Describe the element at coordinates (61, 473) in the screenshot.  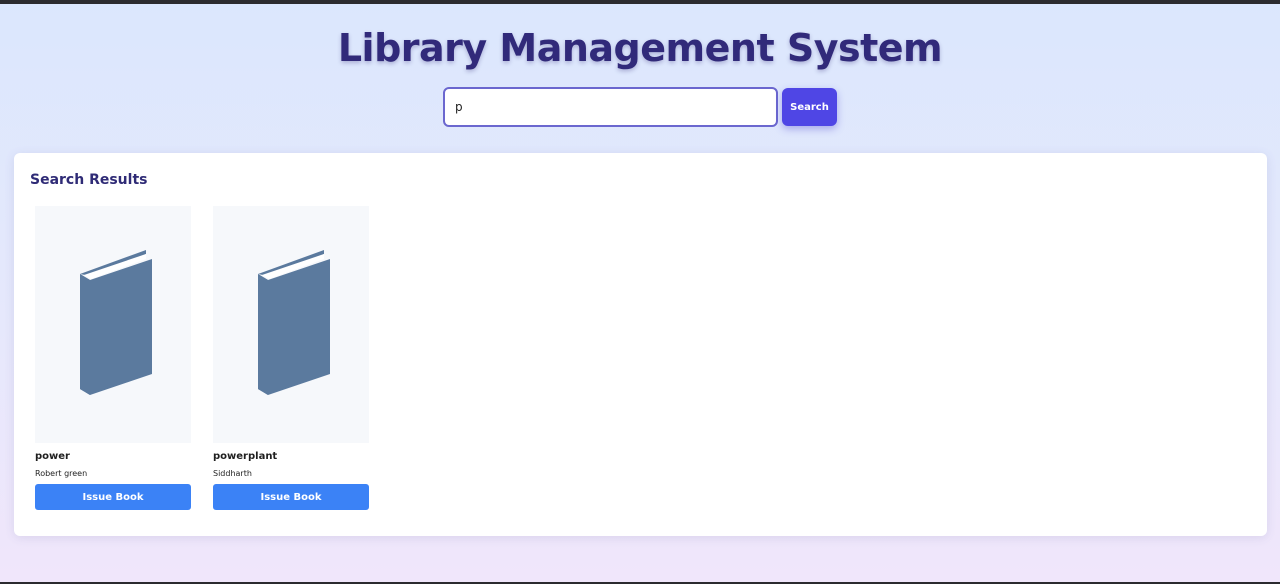
I see `book-author: Robert green` at that location.